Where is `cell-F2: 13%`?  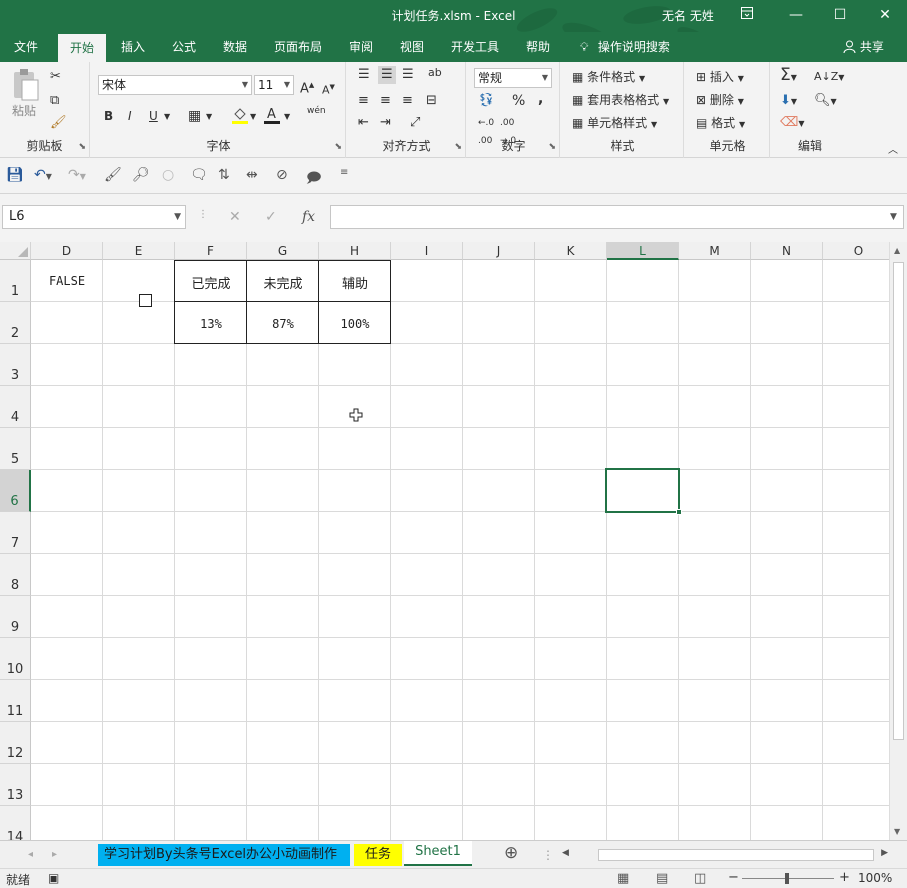
cell-F2: 13% is located at coordinates (211, 324).